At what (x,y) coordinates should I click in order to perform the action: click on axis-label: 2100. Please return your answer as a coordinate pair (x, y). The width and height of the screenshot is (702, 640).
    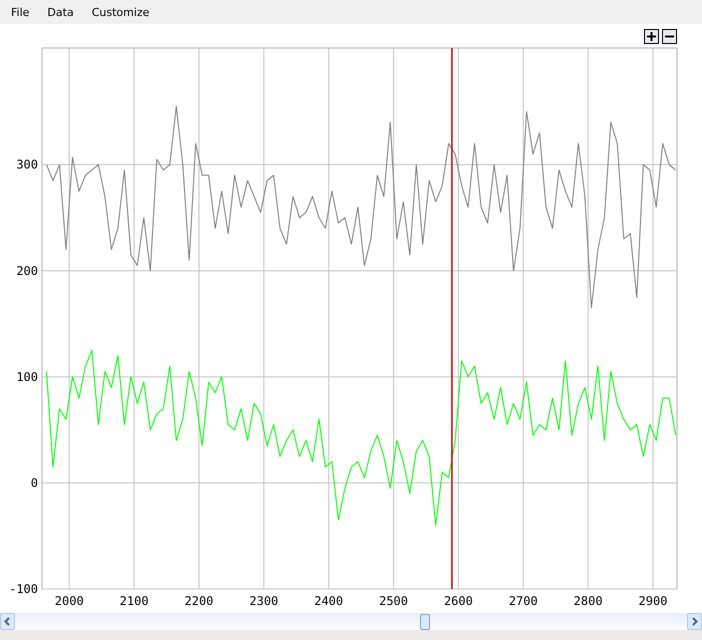
    Looking at the image, I should click on (134, 601).